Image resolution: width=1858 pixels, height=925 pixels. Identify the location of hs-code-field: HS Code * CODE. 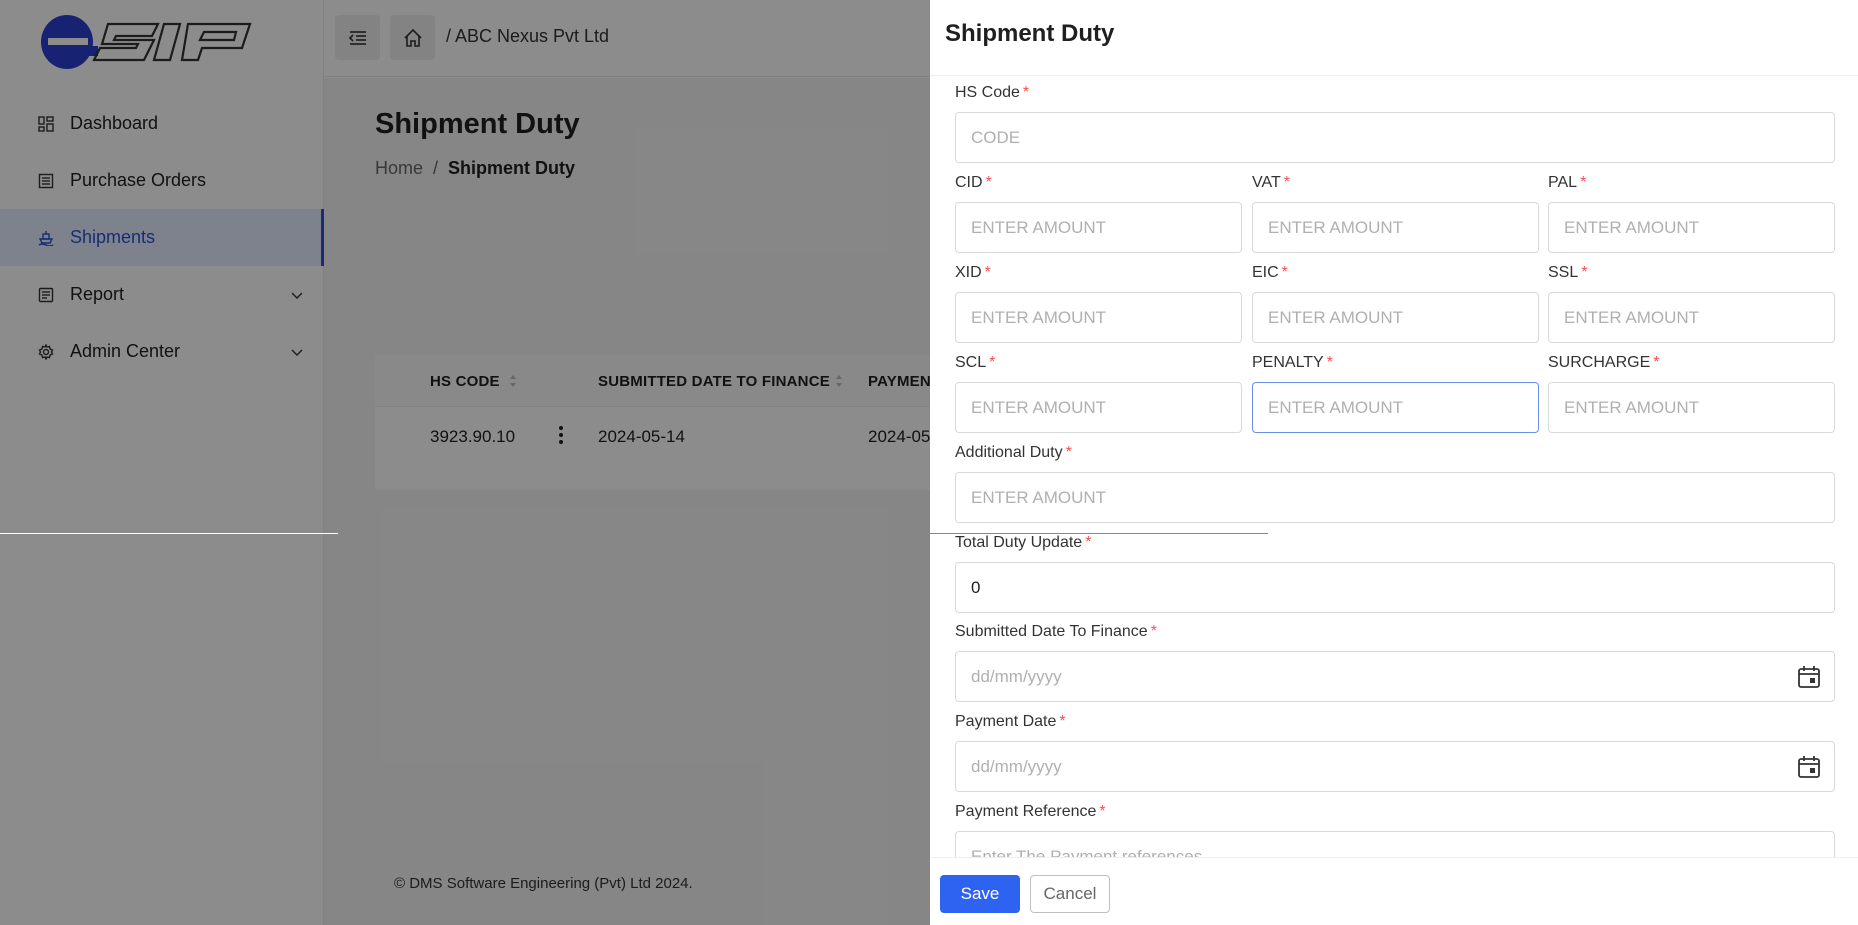
(1395, 123).